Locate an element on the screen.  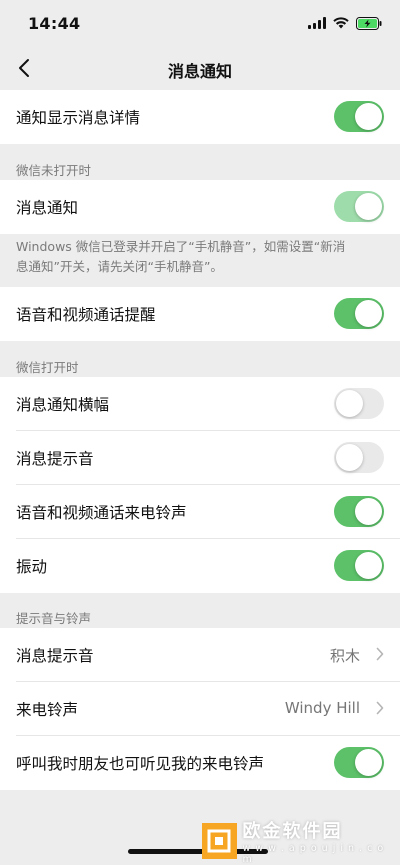
section-header-tones: 提示音与铃声 is located at coordinates (54, 618).